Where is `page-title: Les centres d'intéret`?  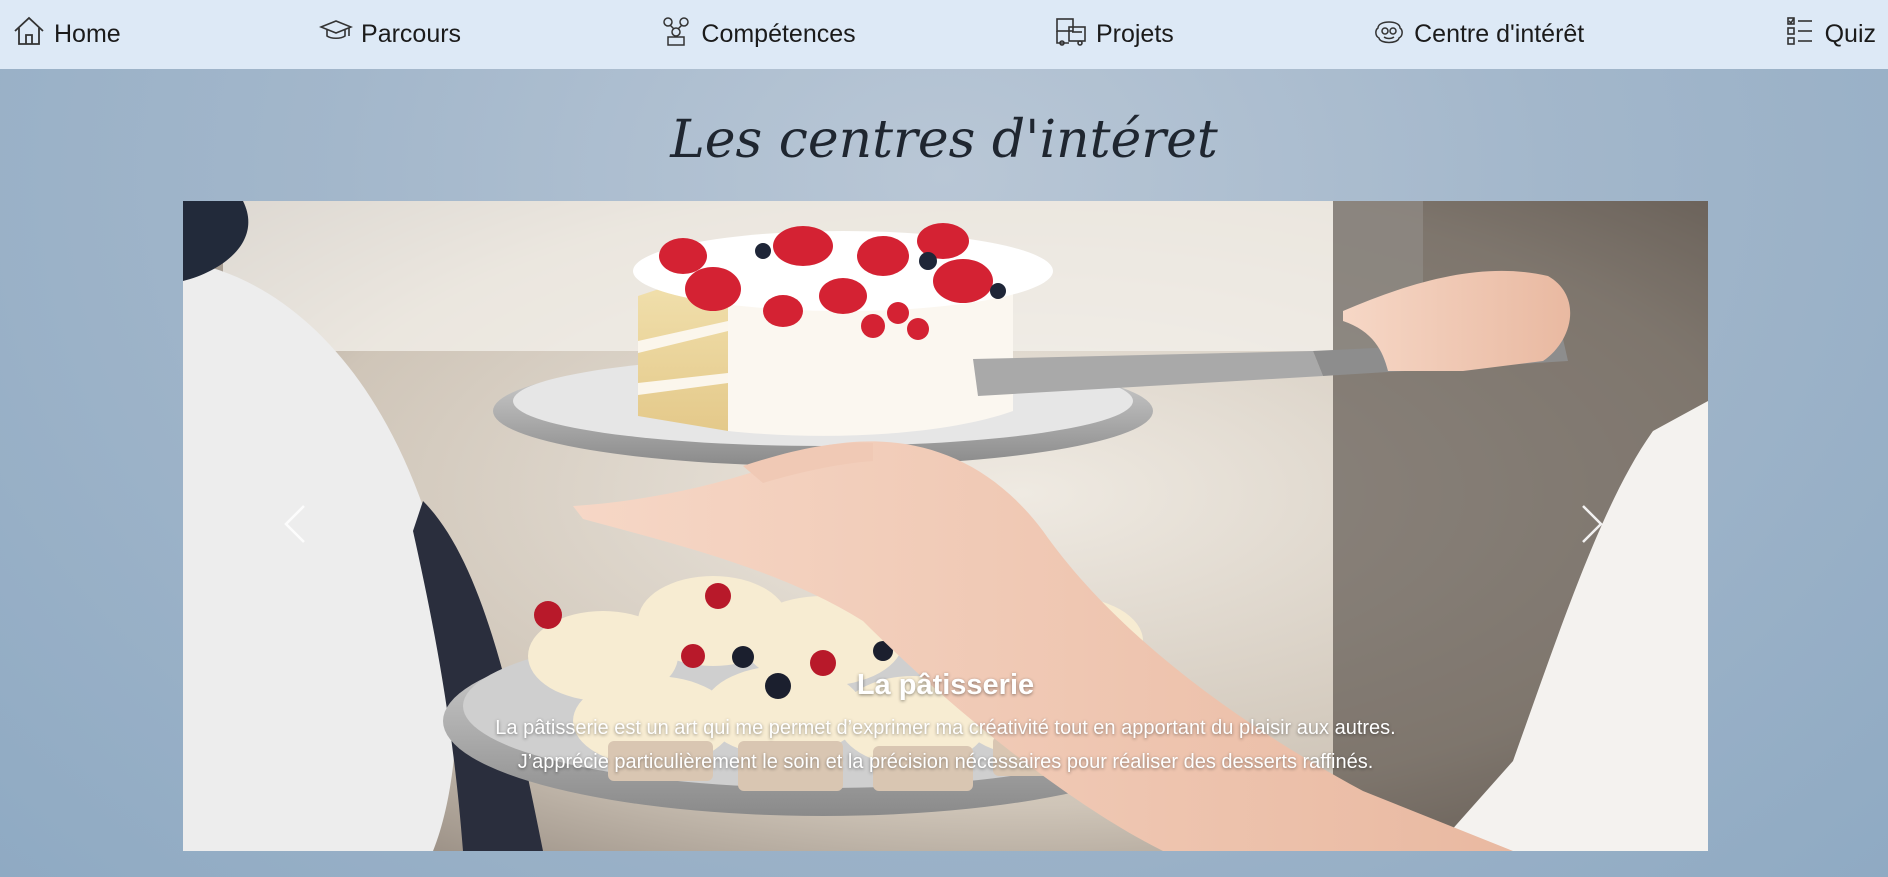 page-title: Les centres d'intéret is located at coordinates (944, 140).